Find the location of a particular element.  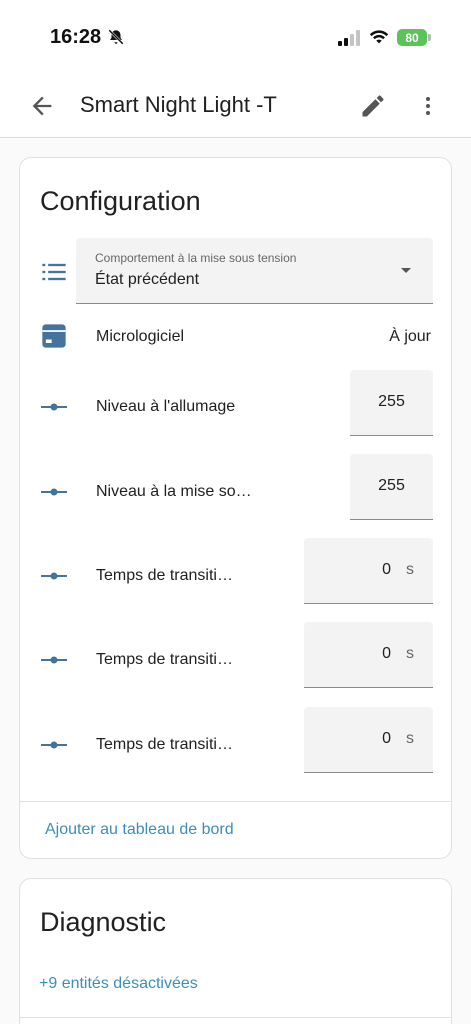

power-on-behavior-value: État précédent is located at coordinates (147, 279).